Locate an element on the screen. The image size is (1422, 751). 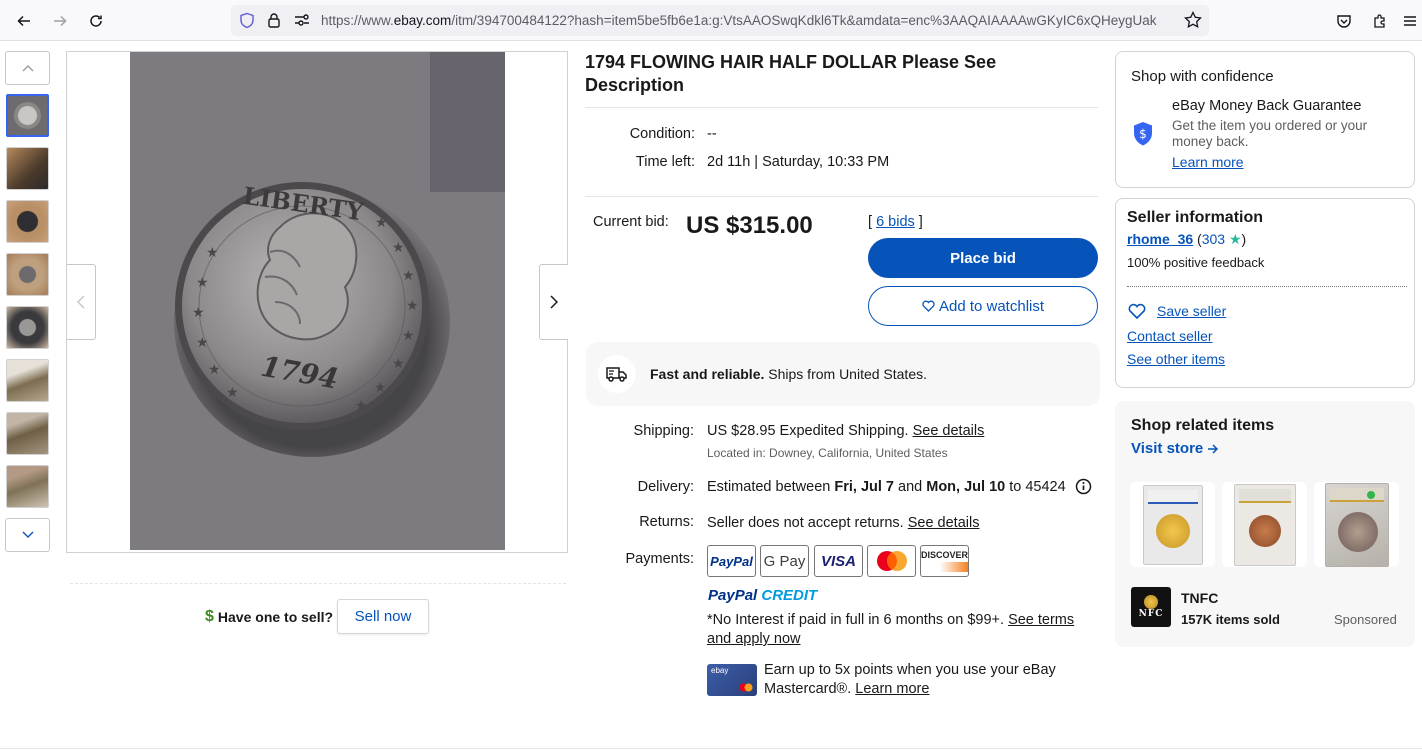
sell-prompt: $ Have one to sell? is located at coordinates (269, 617).